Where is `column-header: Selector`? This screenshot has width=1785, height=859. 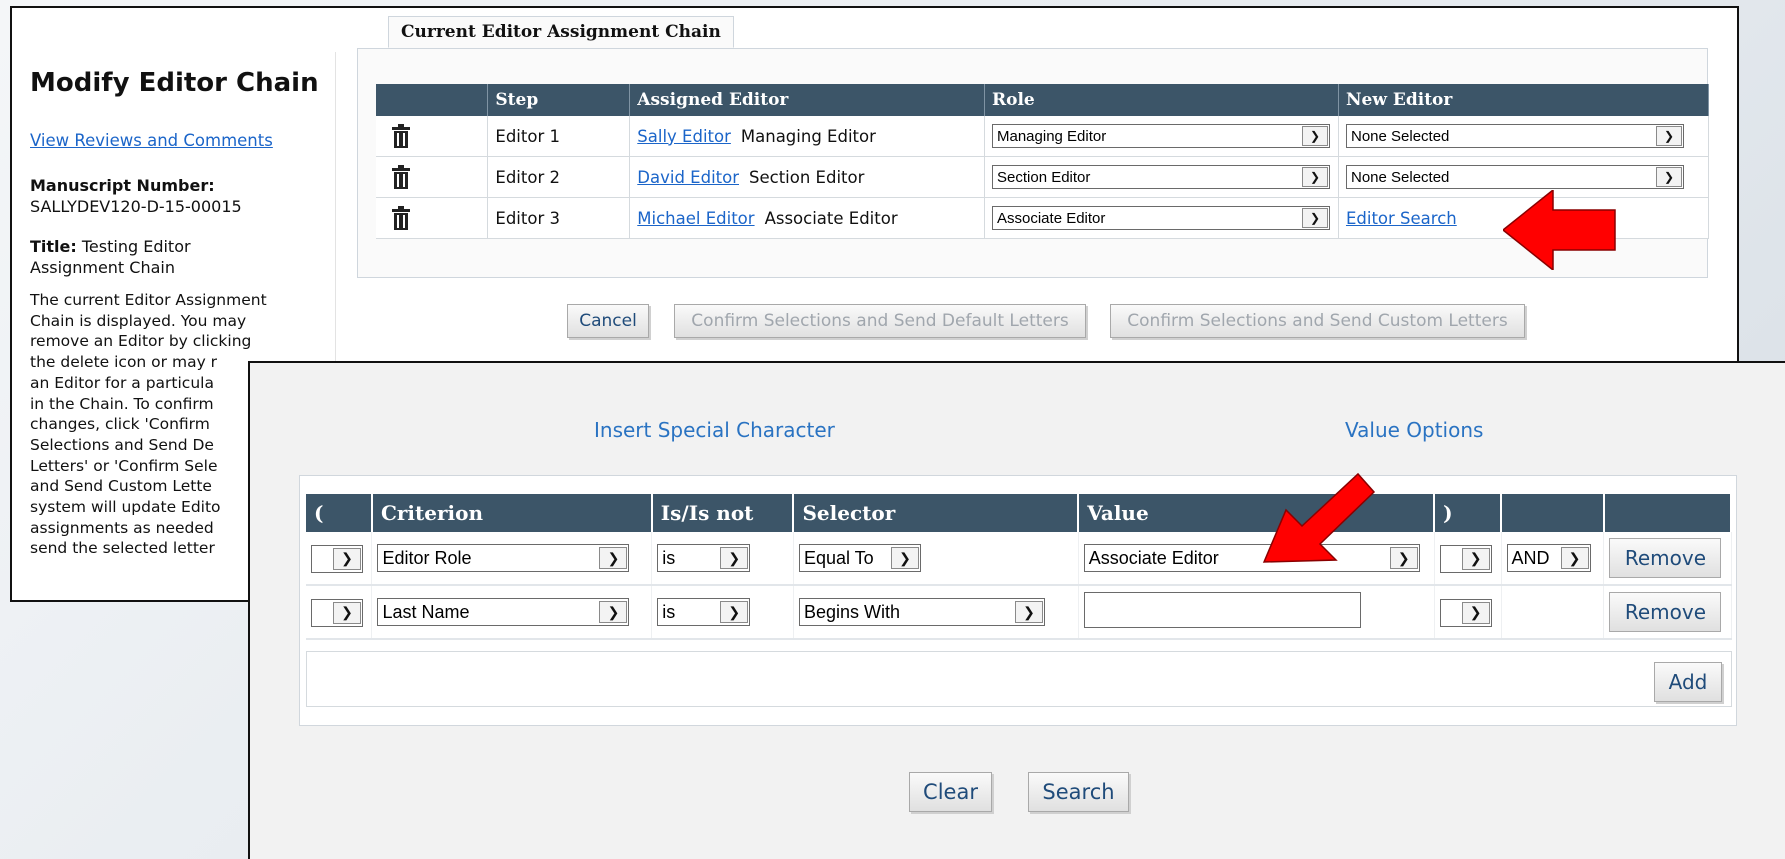 column-header: Selector is located at coordinates (936, 513).